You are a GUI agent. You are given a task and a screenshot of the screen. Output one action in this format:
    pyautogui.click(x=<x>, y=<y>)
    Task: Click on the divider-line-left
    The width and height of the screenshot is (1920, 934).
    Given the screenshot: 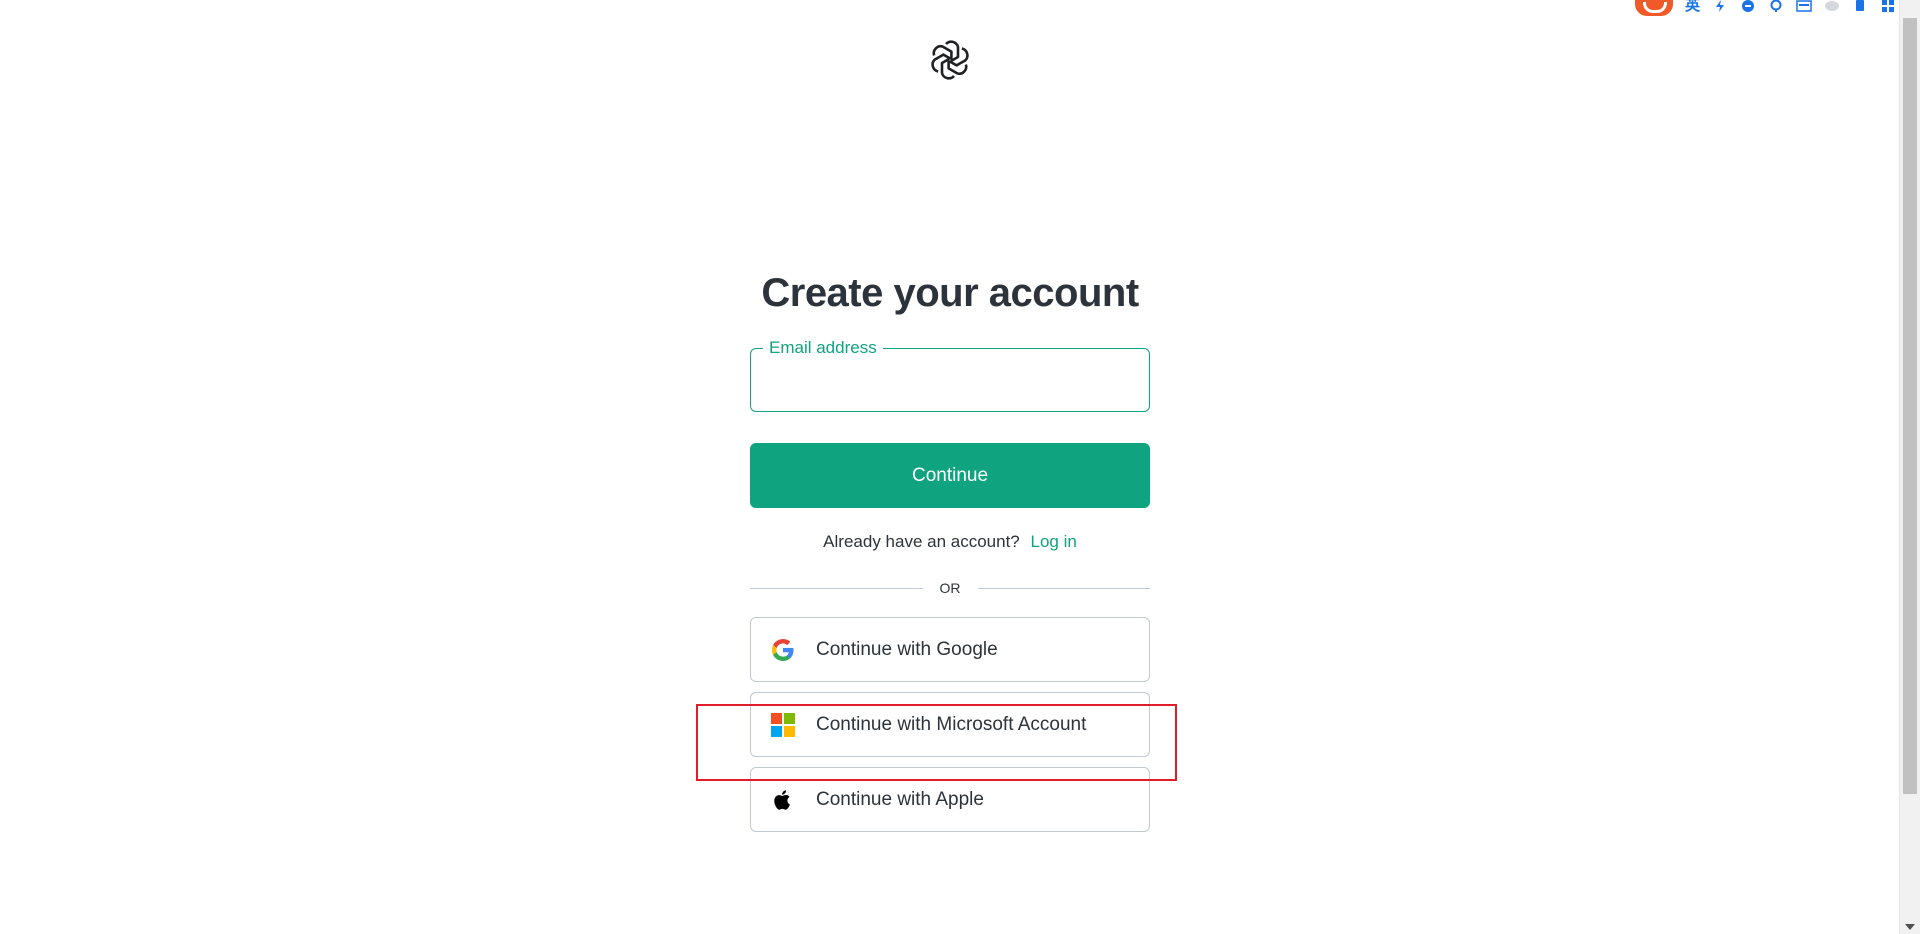 What is the action you would take?
    pyautogui.click(x=836, y=588)
    